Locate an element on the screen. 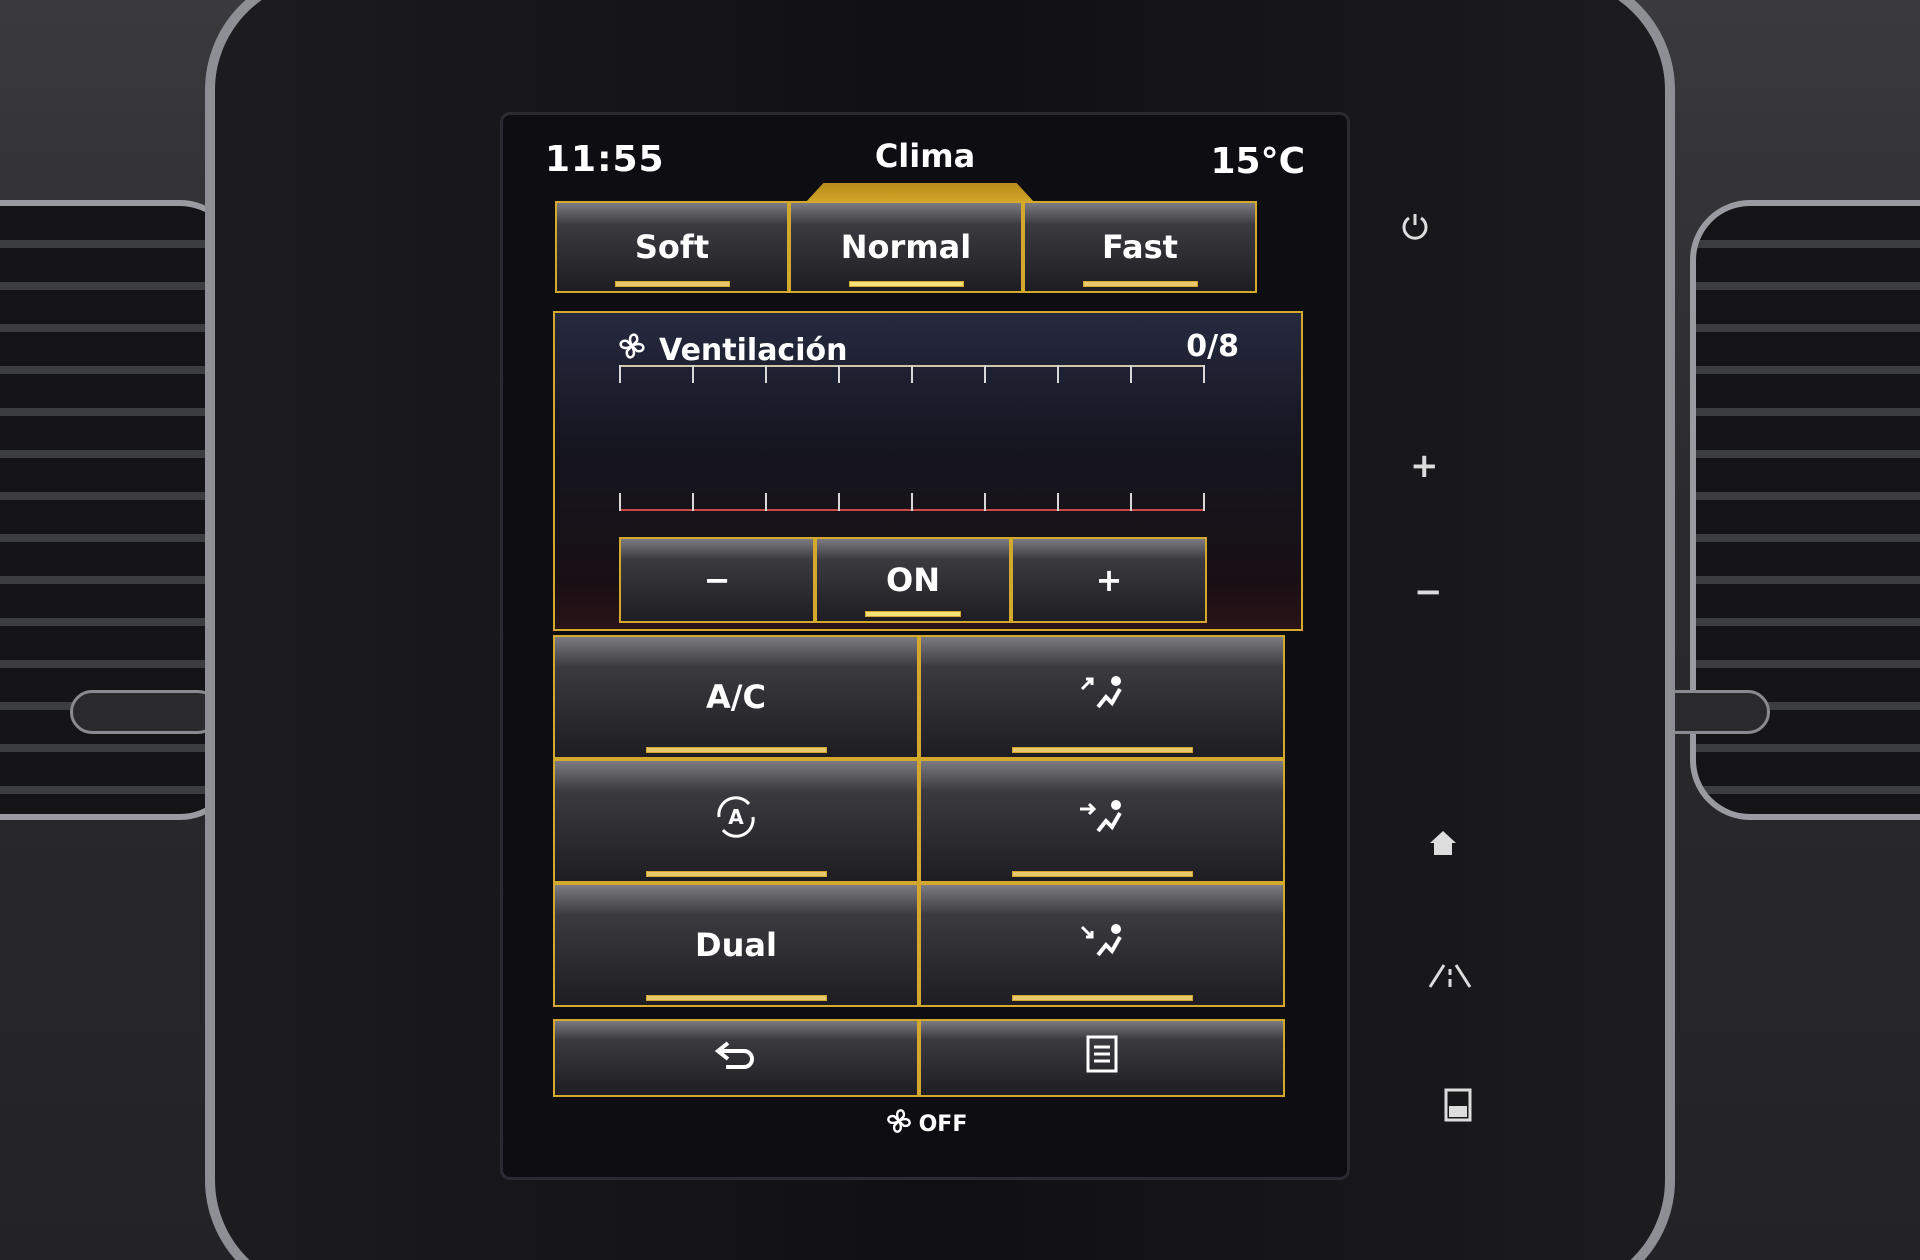 Image resolution: width=1920 pixels, height=1260 pixels. fan-scale-bottom is located at coordinates (912, 499).